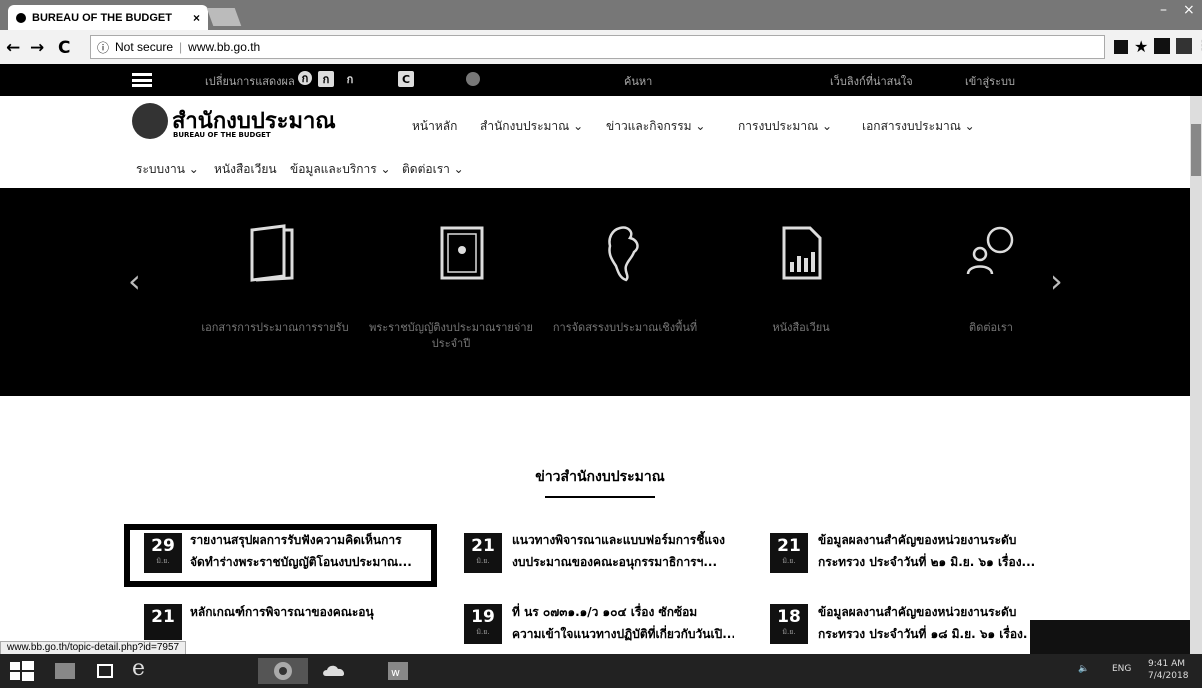  I want to click on input-language: ENG, so click(1121, 669).